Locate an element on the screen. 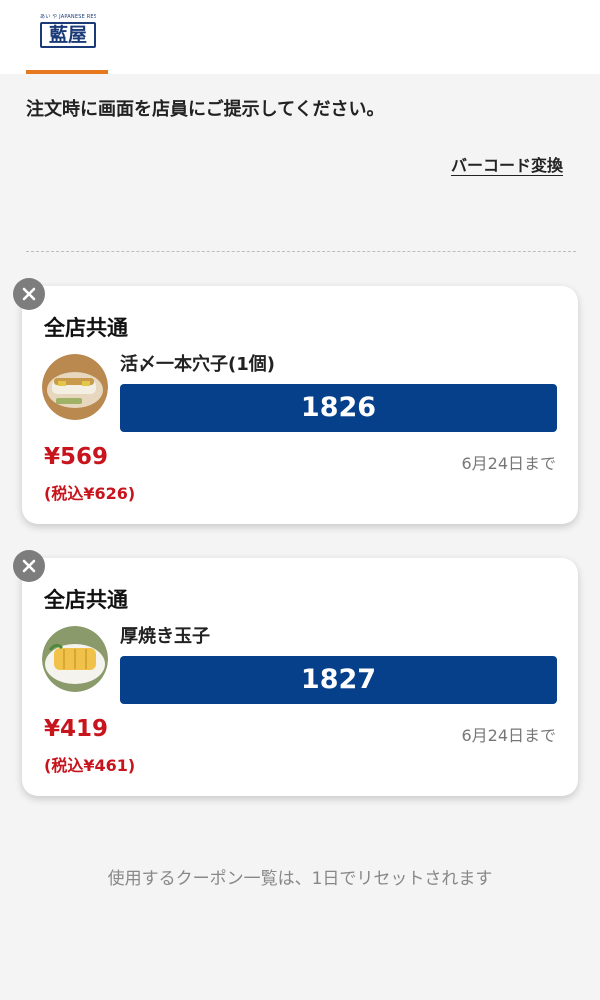 The image size is (600, 1000). logo-text: 藍屋 is located at coordinates (68, 35).